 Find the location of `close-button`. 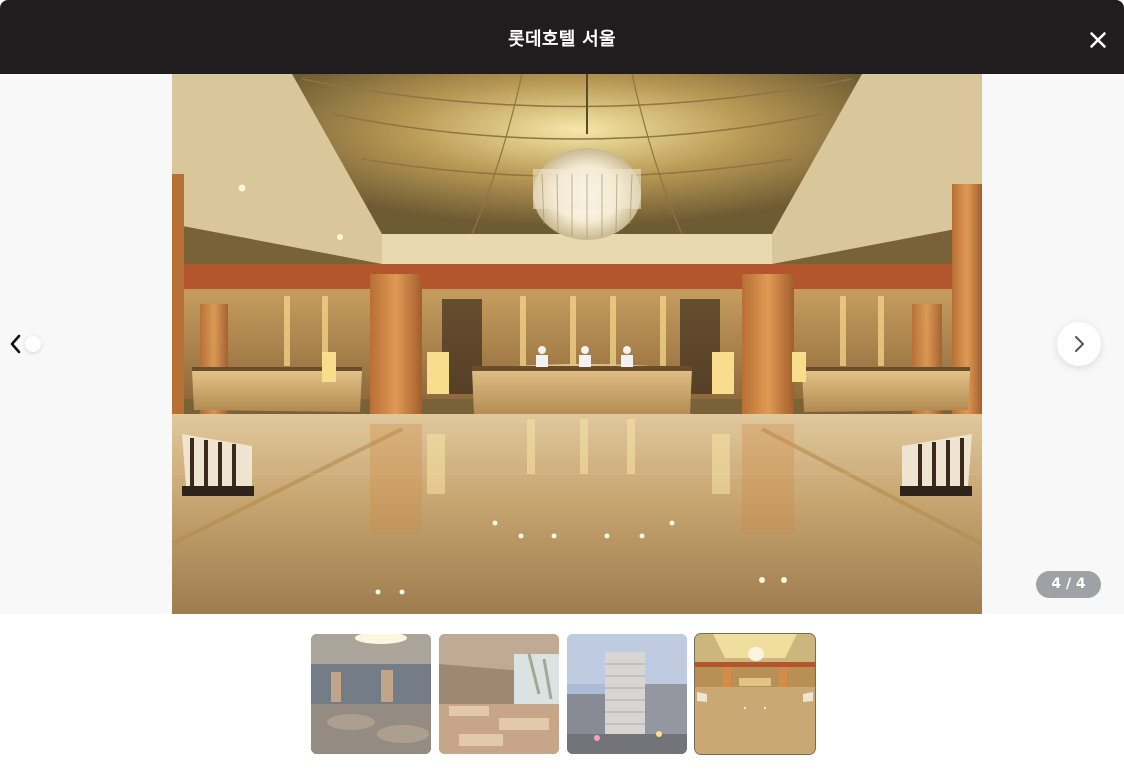

close-button is located at coordinates (1098, 40).